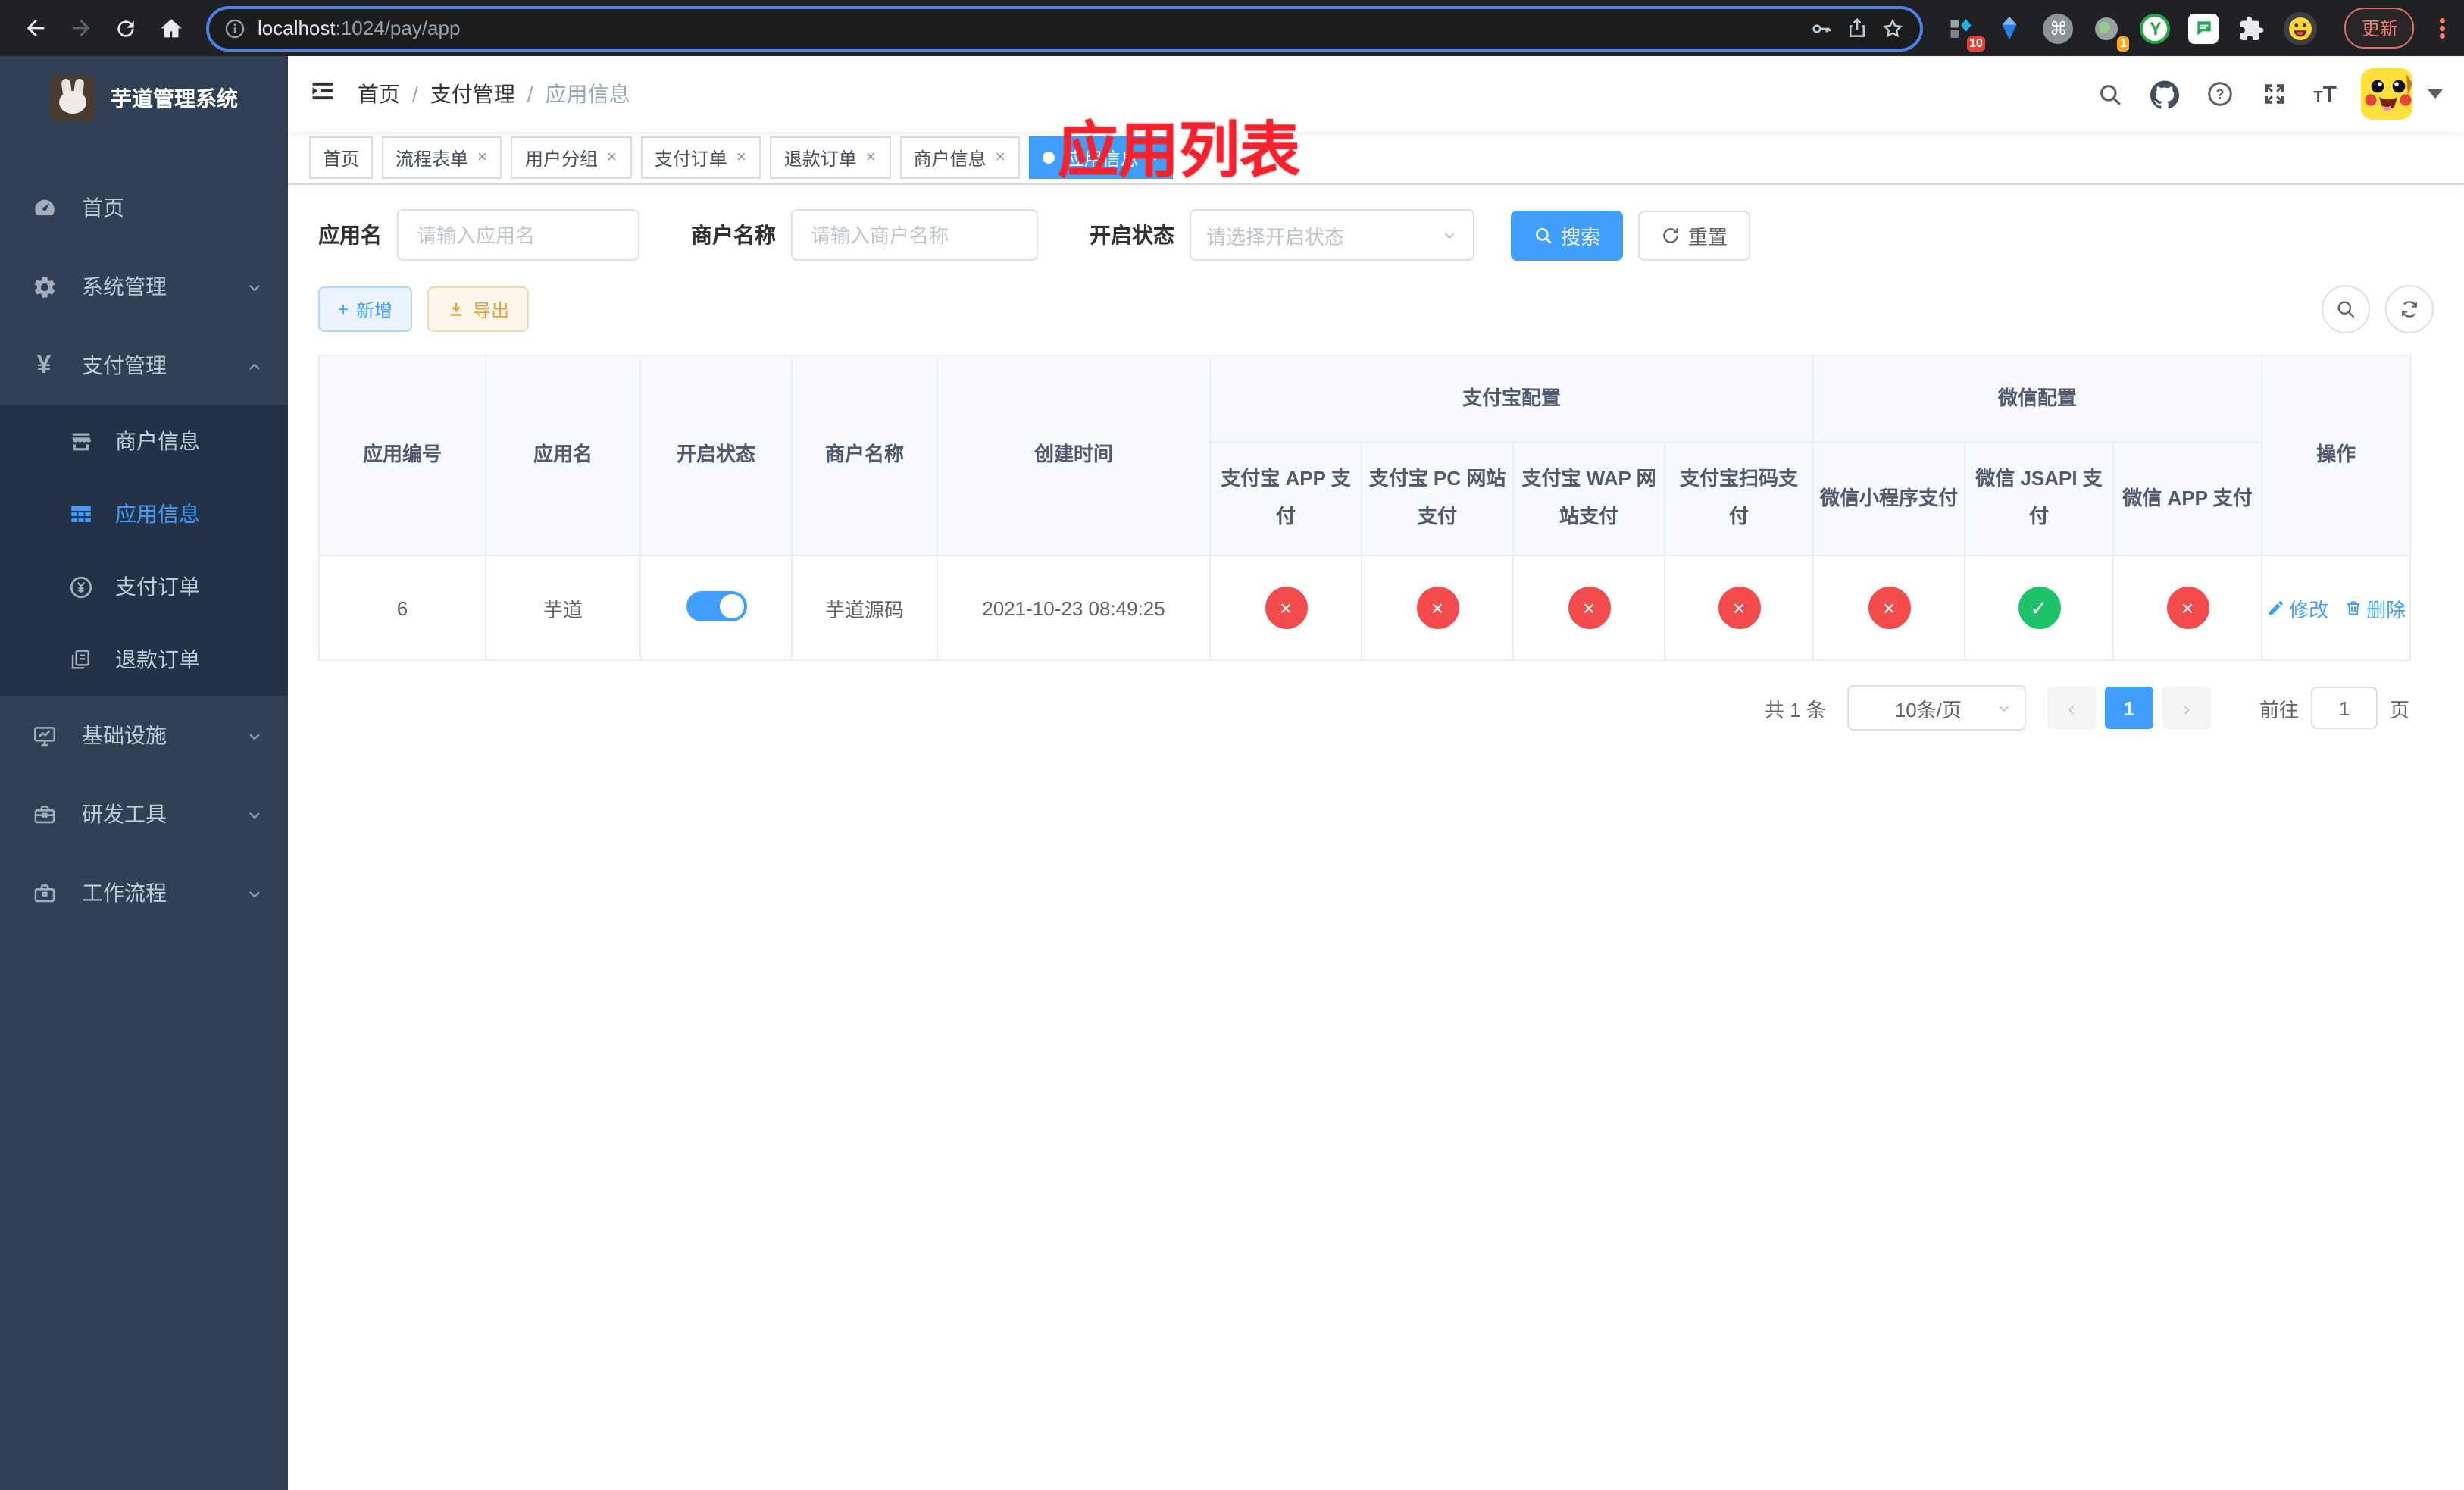 Image resolution: width=2464 pixels, height=1490 pixels. What do you see at coordinates (2252, 28) in the screenshot?
I see `extensions-puzzle-icon` at bounding box center [2252, 28].